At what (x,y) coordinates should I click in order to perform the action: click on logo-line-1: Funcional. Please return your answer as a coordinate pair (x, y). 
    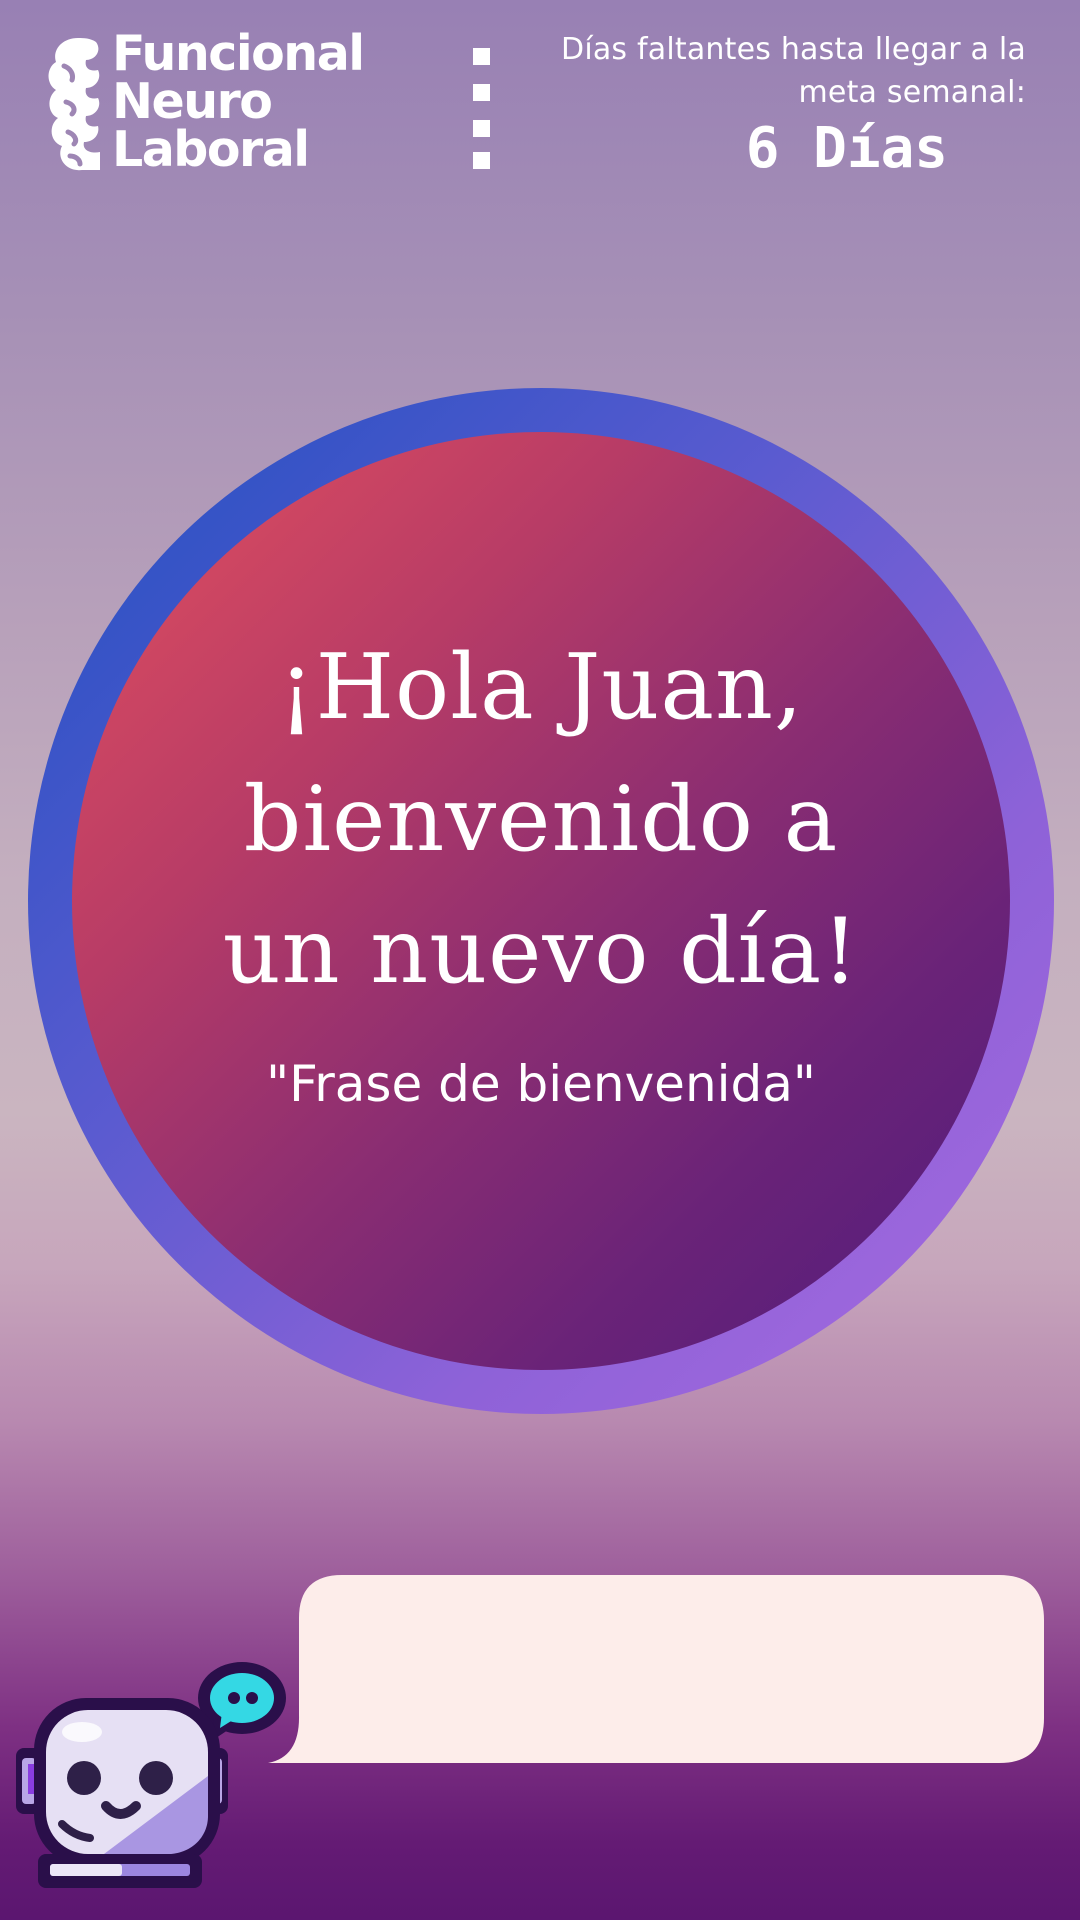
    Looking at the image, I should click on (238, 53).